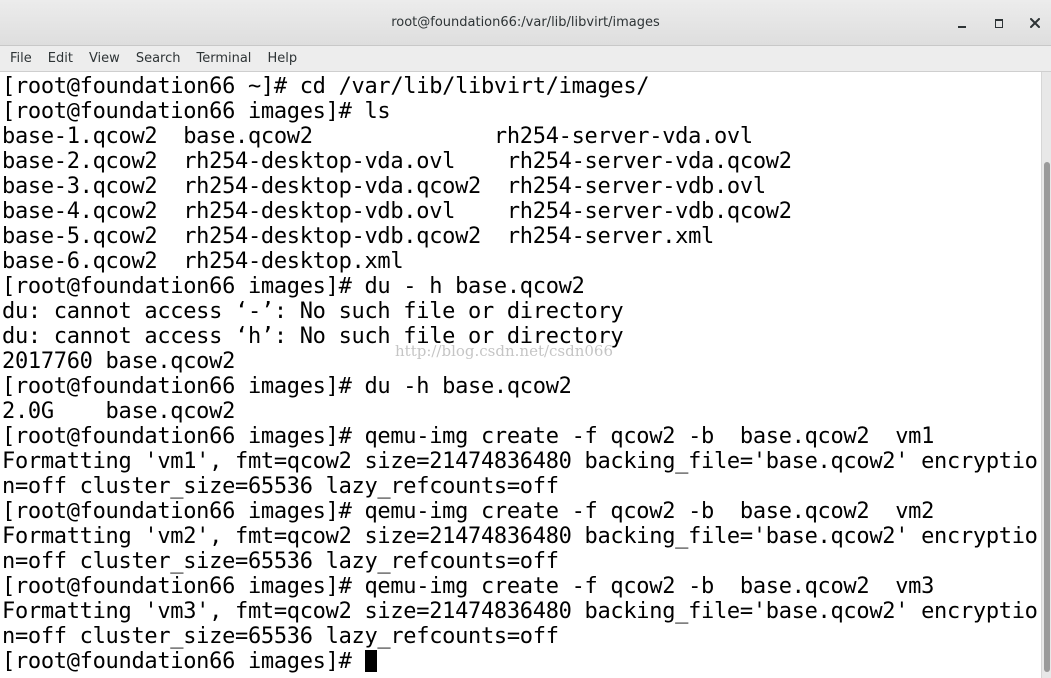  Describe the element at coordinates (196, 111) in the screenshot. I see `terminal-line: [root@foundation66 images]# ls` at that location.